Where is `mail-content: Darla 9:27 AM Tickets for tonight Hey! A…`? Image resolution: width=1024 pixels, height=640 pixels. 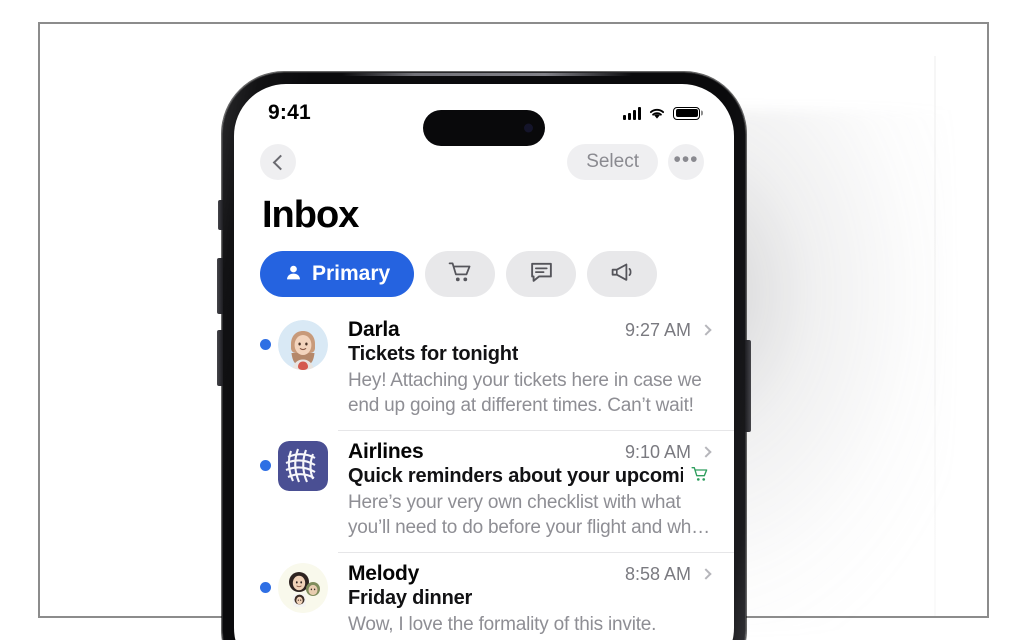
mail-content: Darla 9:27 AM Tickets for tonight Hey! A… is located at coordinates (536, 369).